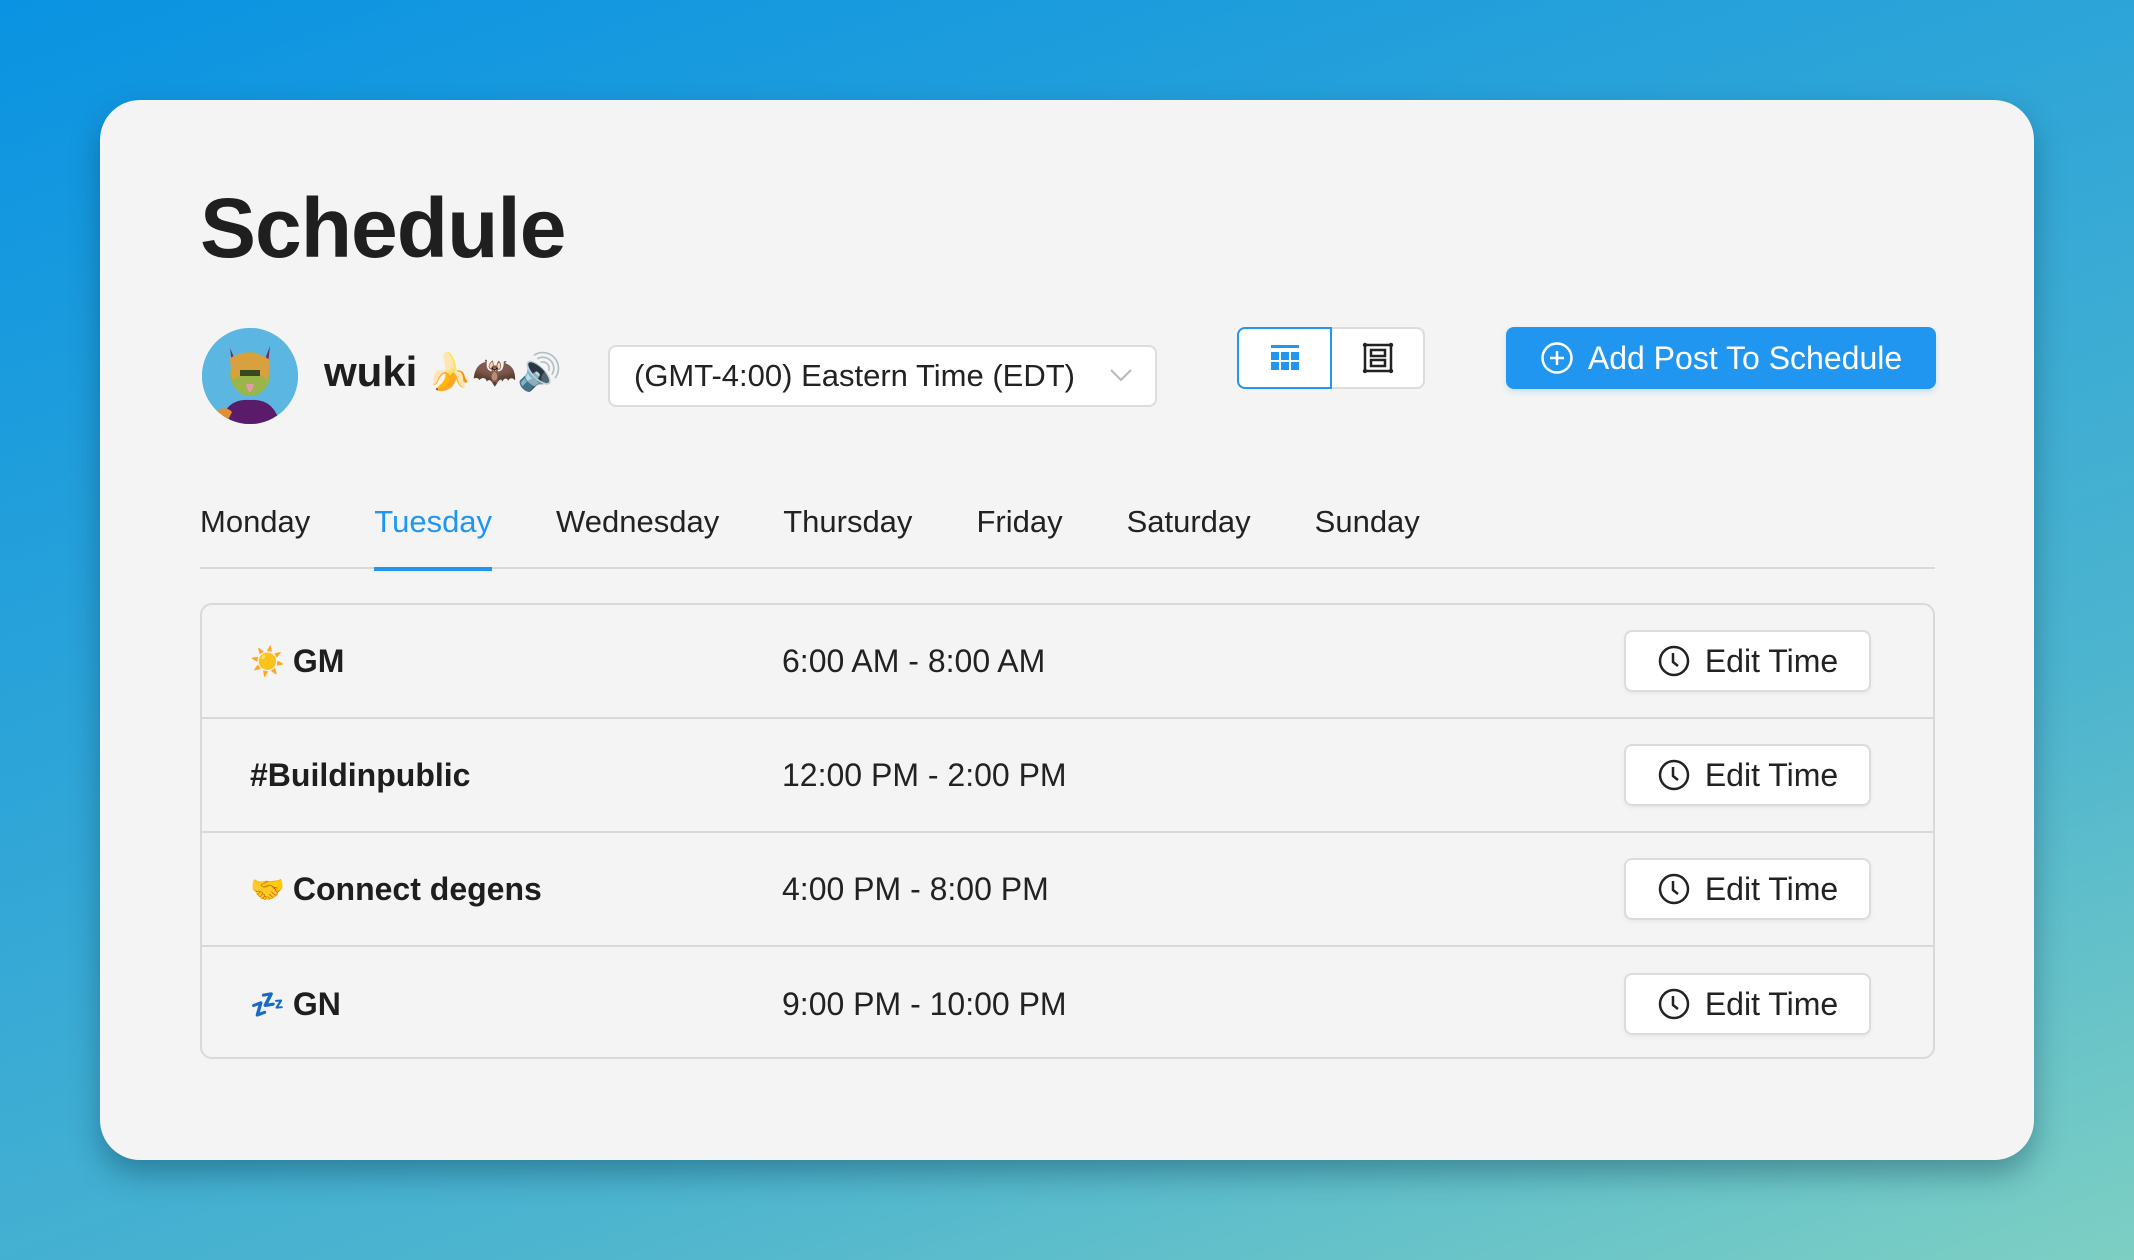 Image resolution: width=2134 pixels, height=1260 pixels. I want to click on avatar, so click(250, 376).